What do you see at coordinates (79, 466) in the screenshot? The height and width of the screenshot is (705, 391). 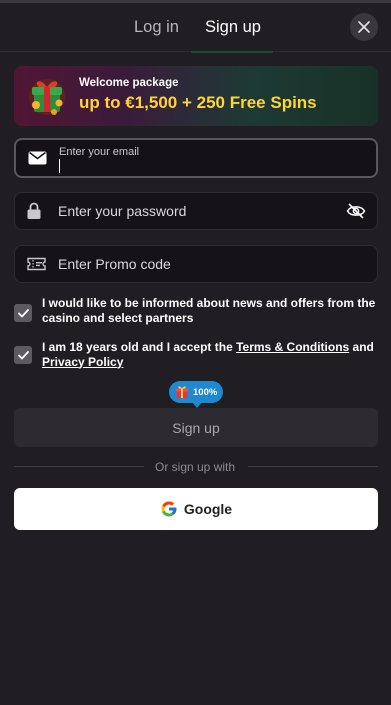 I see `divider-left` at bounding box center [79, 466].